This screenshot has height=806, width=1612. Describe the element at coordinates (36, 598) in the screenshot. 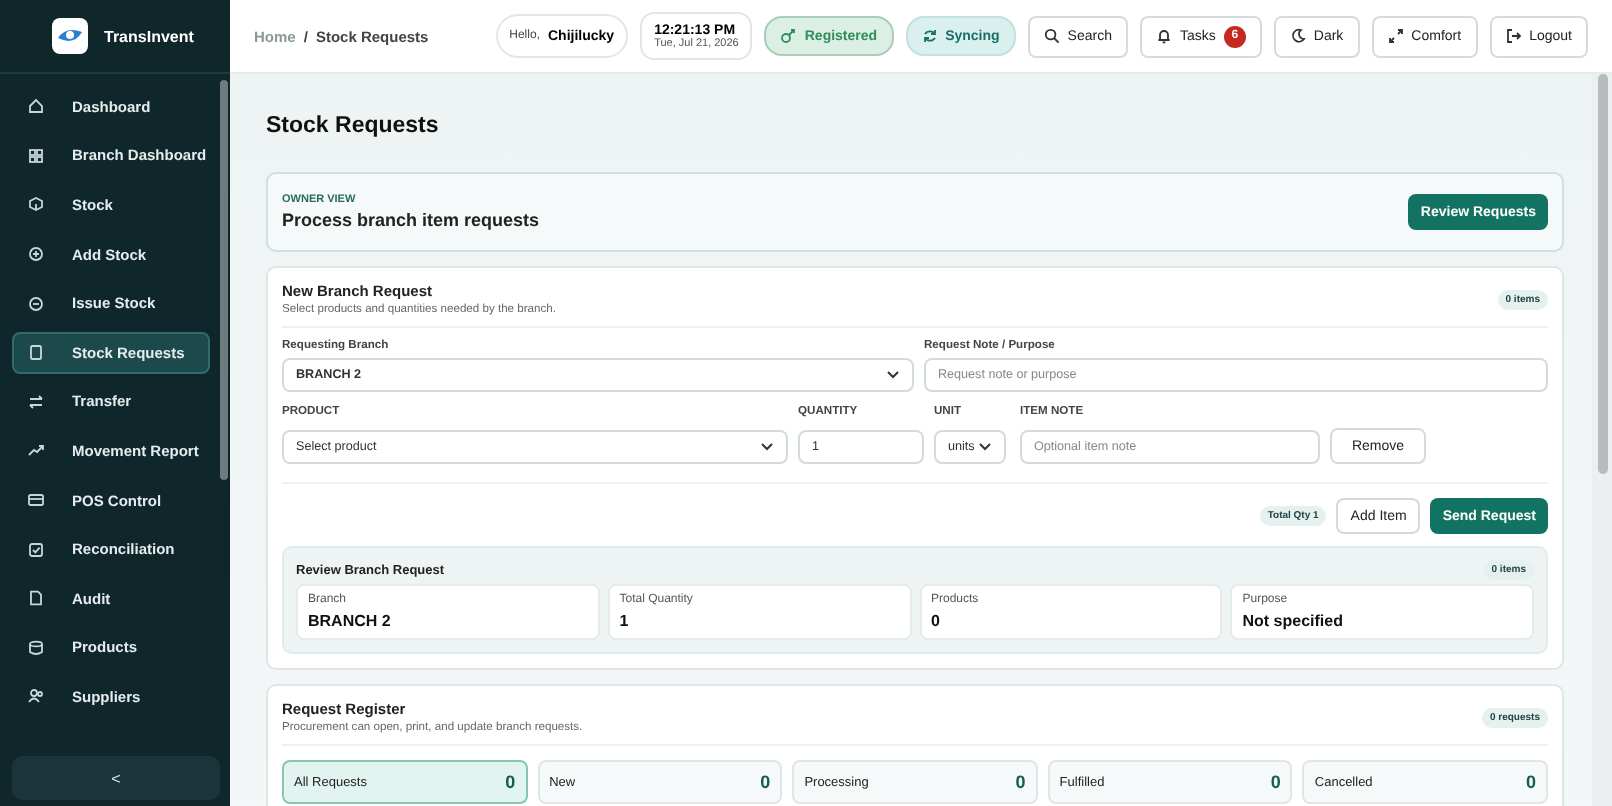

I see `document-icon` at that location.